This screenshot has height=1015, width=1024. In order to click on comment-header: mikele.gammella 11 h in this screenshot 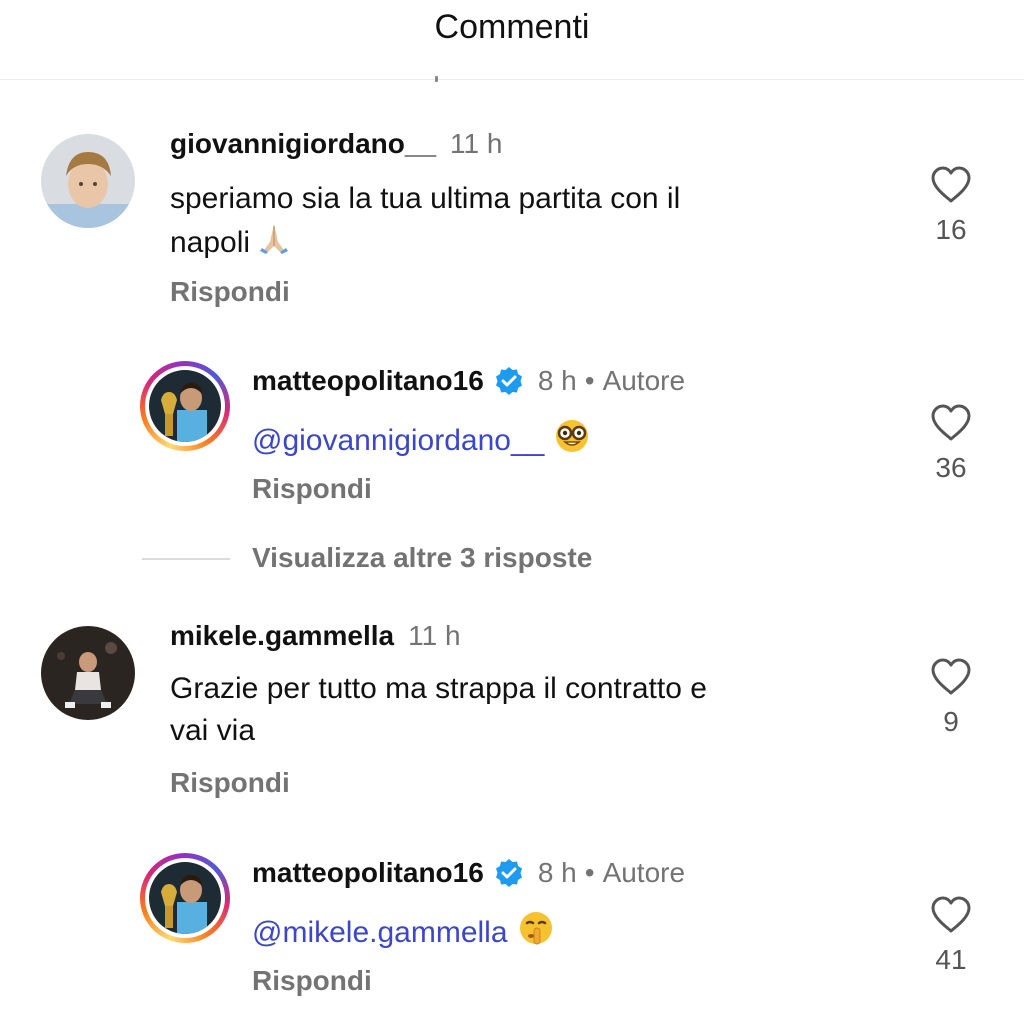, I will do `click(315, 636)`.